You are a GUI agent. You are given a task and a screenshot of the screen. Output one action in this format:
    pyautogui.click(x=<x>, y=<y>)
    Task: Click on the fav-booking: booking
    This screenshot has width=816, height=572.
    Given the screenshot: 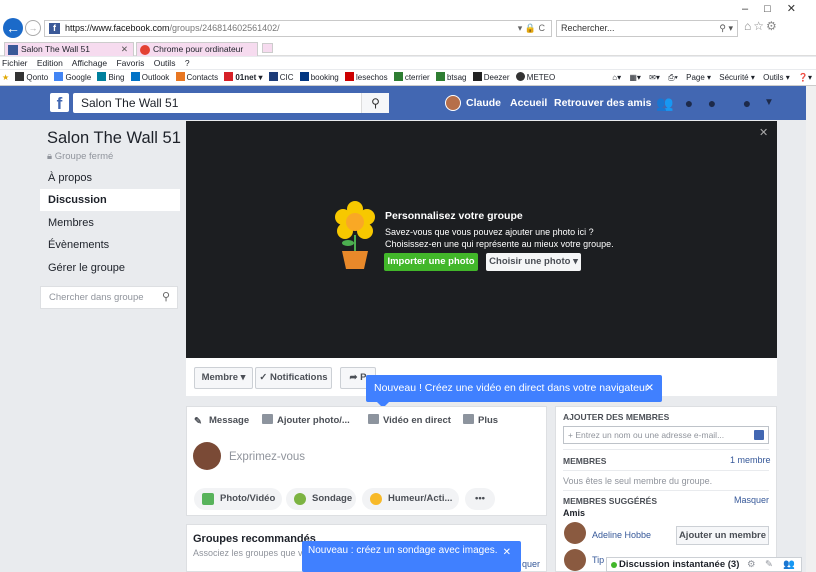 What is the action you would take?
    pyautogui.click(x=319, y=77)
    